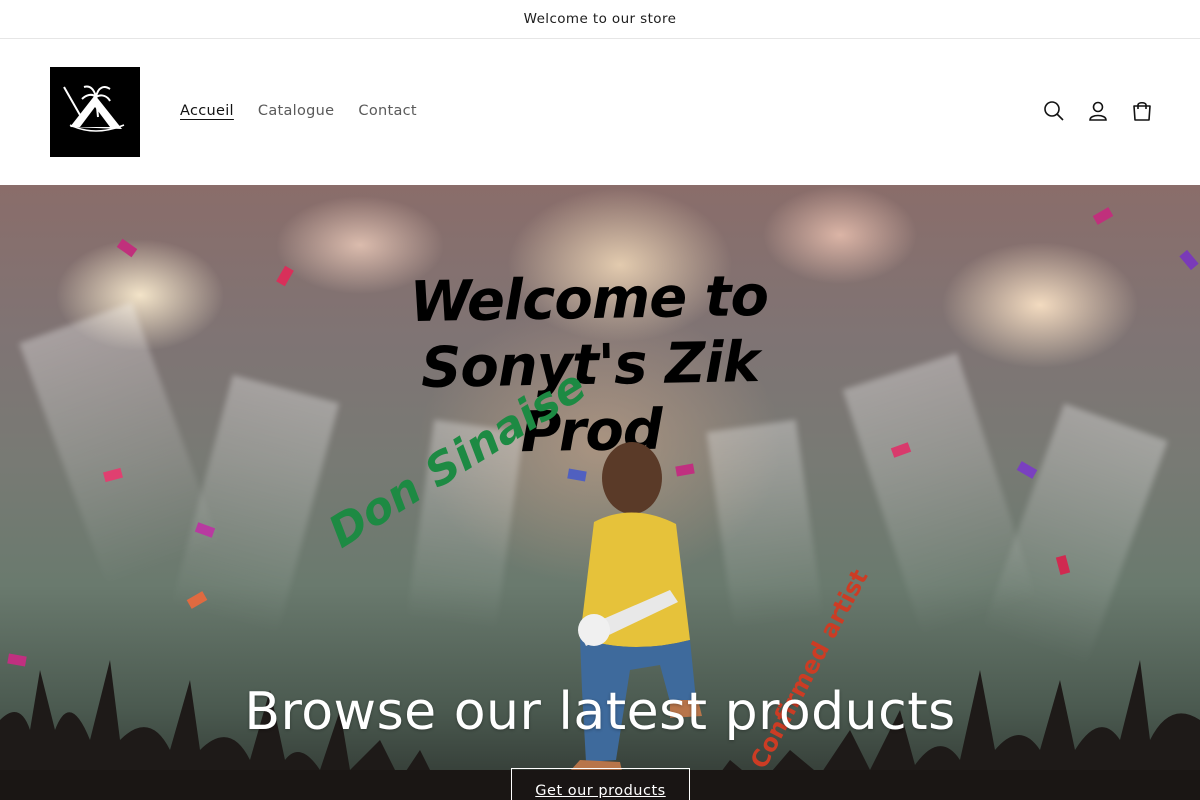  Describe the element at coordinates (387, 111) in the screenshot. I see `nav-link-contact: Contact` at that location.